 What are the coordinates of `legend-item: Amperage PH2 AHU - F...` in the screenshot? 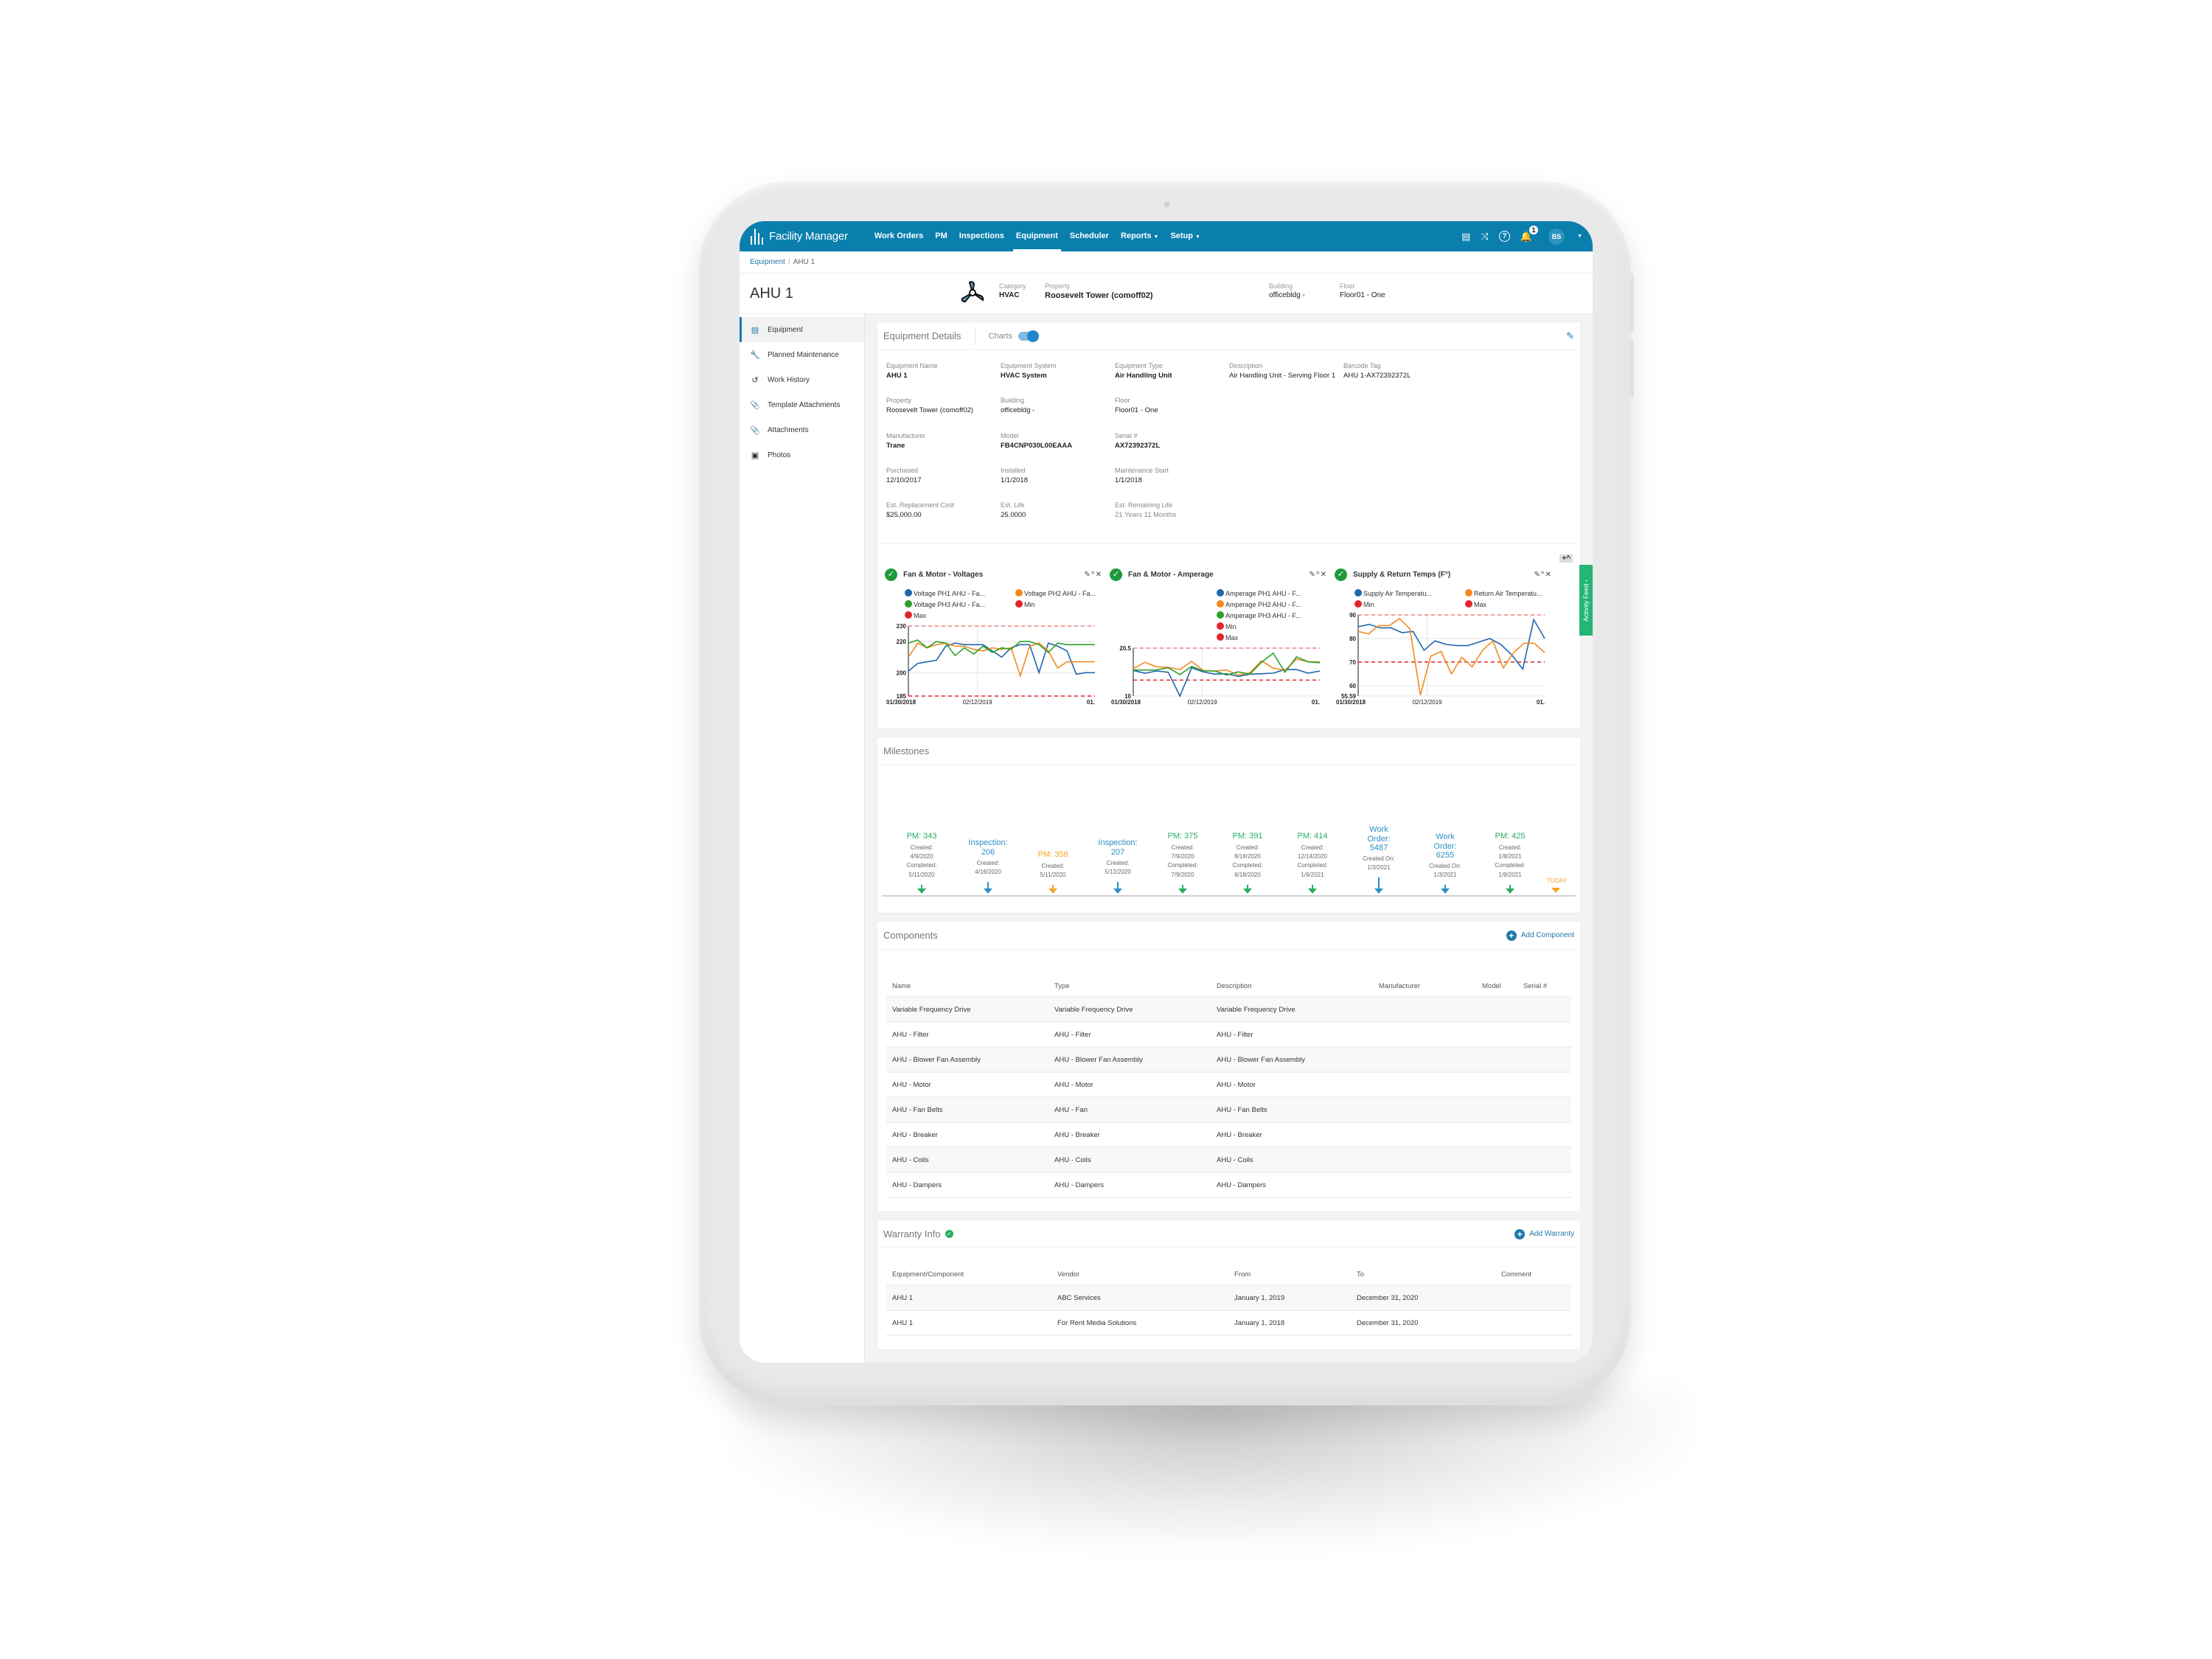 It's located at (1259, 604).